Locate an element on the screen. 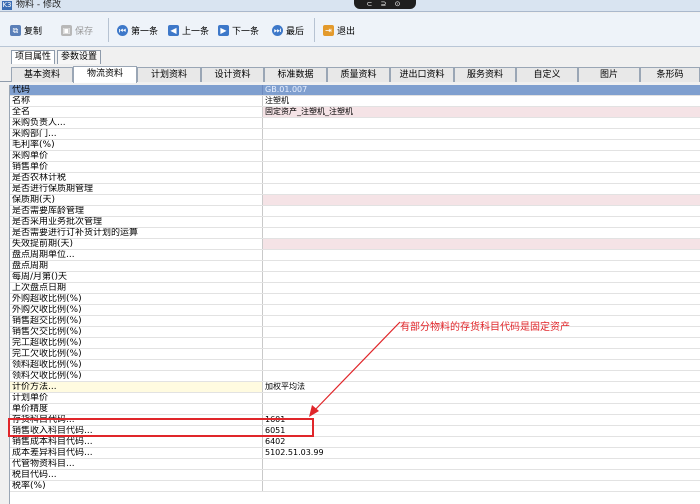 Image resolution: width=700 pixels, height=504 pixels. grid-row: 销售单价 is located at coordinates (355, 167).